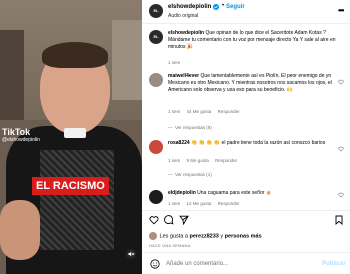 This screenshot has width=350, height=274. I want to click on action-bar, so click(246, 220).